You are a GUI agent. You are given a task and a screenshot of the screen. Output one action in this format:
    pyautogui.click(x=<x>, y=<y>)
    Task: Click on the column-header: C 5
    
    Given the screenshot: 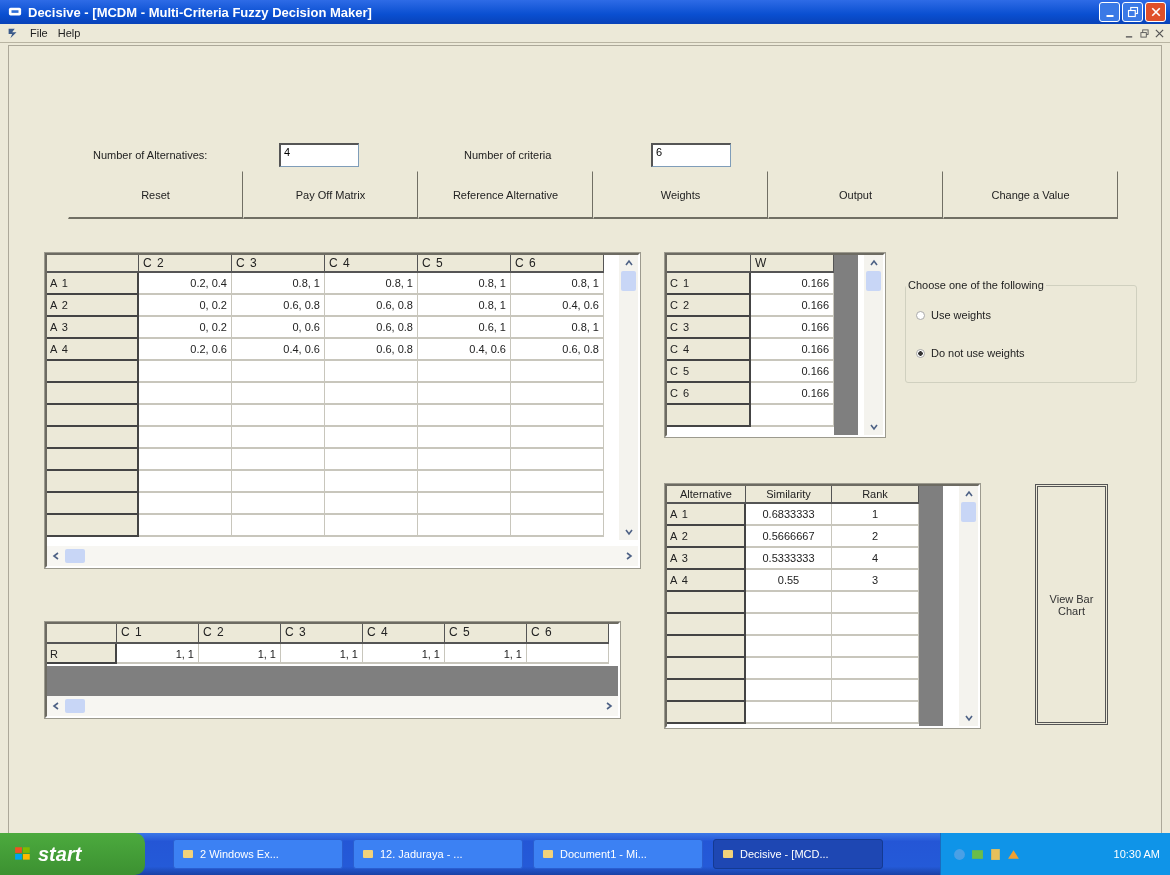 What is the action you would take?
    pyautogui.click(x=486, y=634)
    